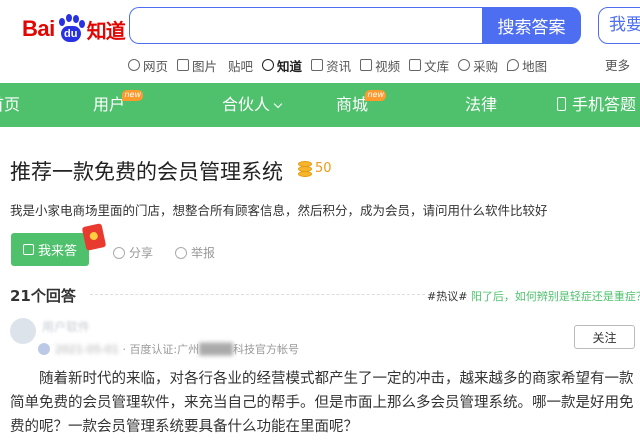  What do you see at coordinates (415, 65) in the screenshot?
I see `doc-icon` at bounding box center [415, 65].